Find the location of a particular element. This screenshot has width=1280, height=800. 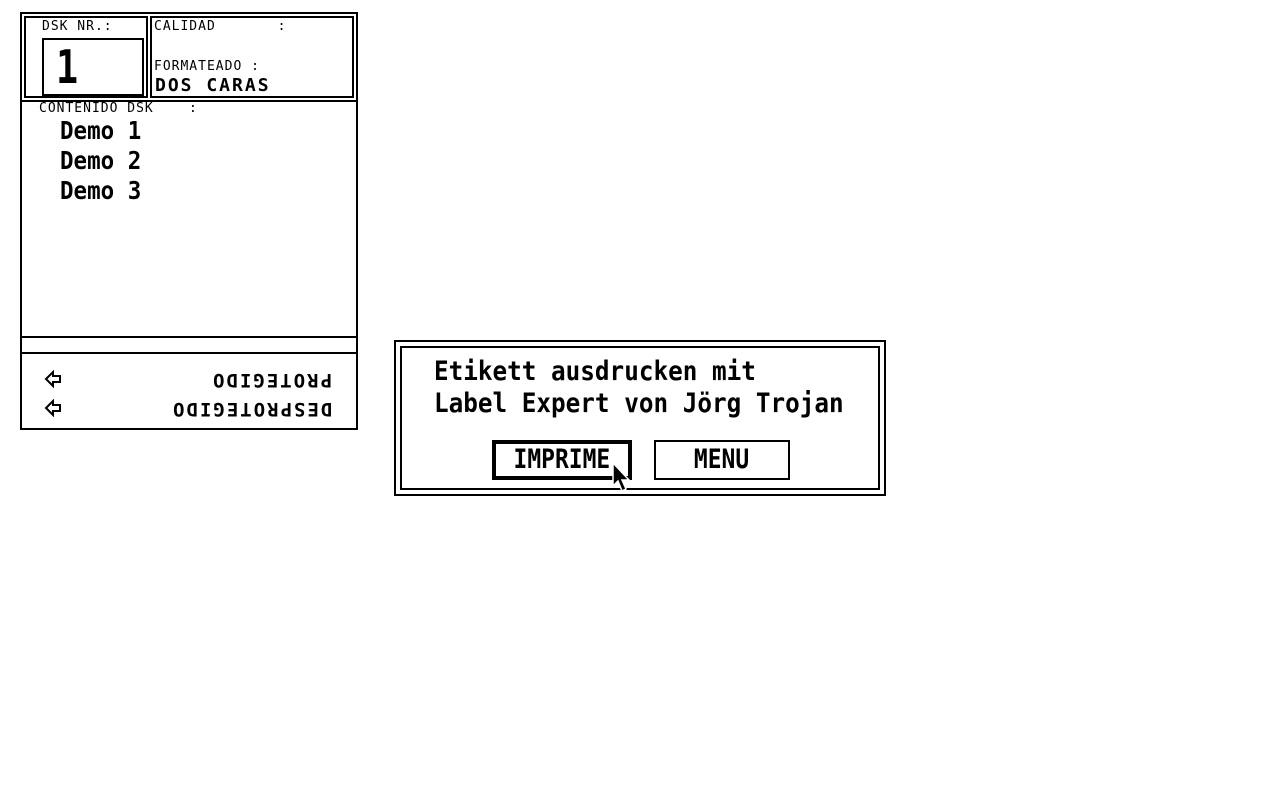

dialog-message-line-2: Label Expert von Jörg Trojan is located at coordinates (639, 403).